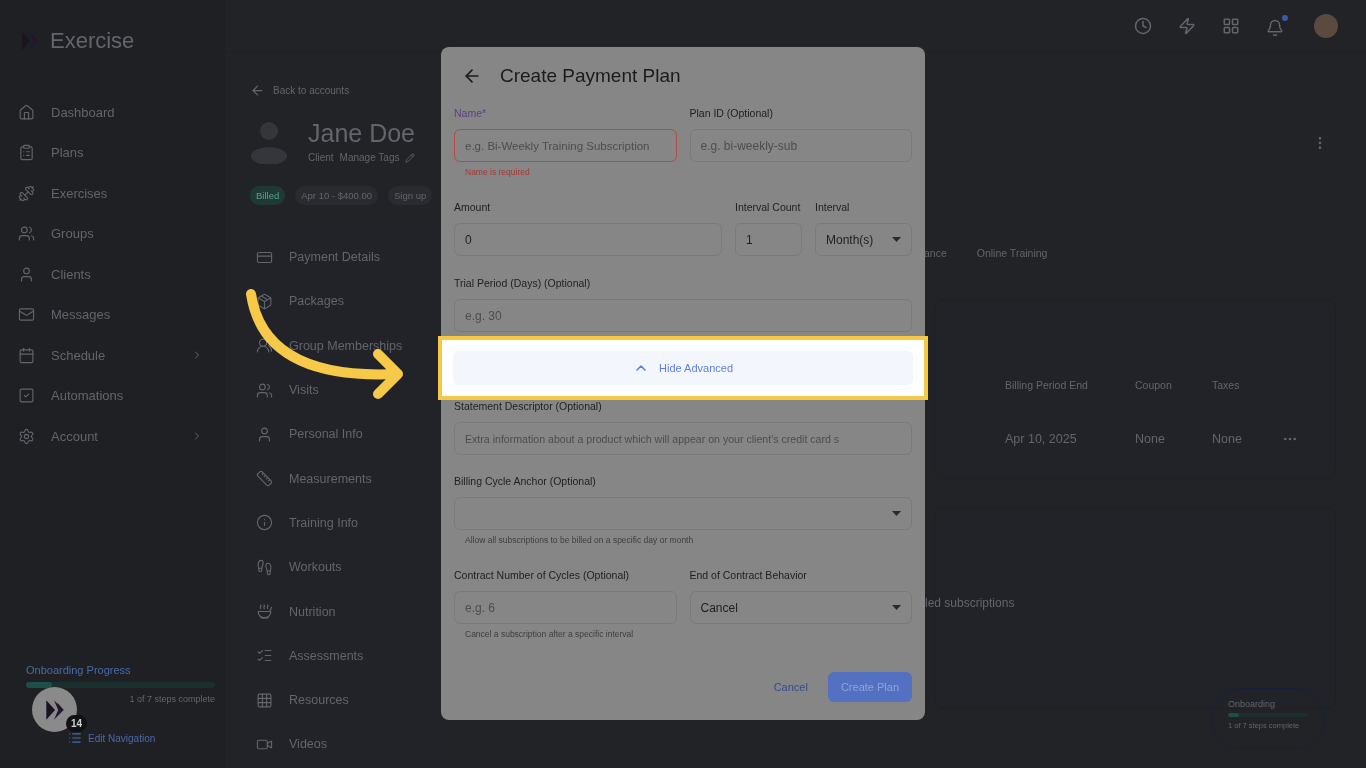 This screenshot has height=768, width=1366. I want to click on menu-item: Resources, so click(343, 700).